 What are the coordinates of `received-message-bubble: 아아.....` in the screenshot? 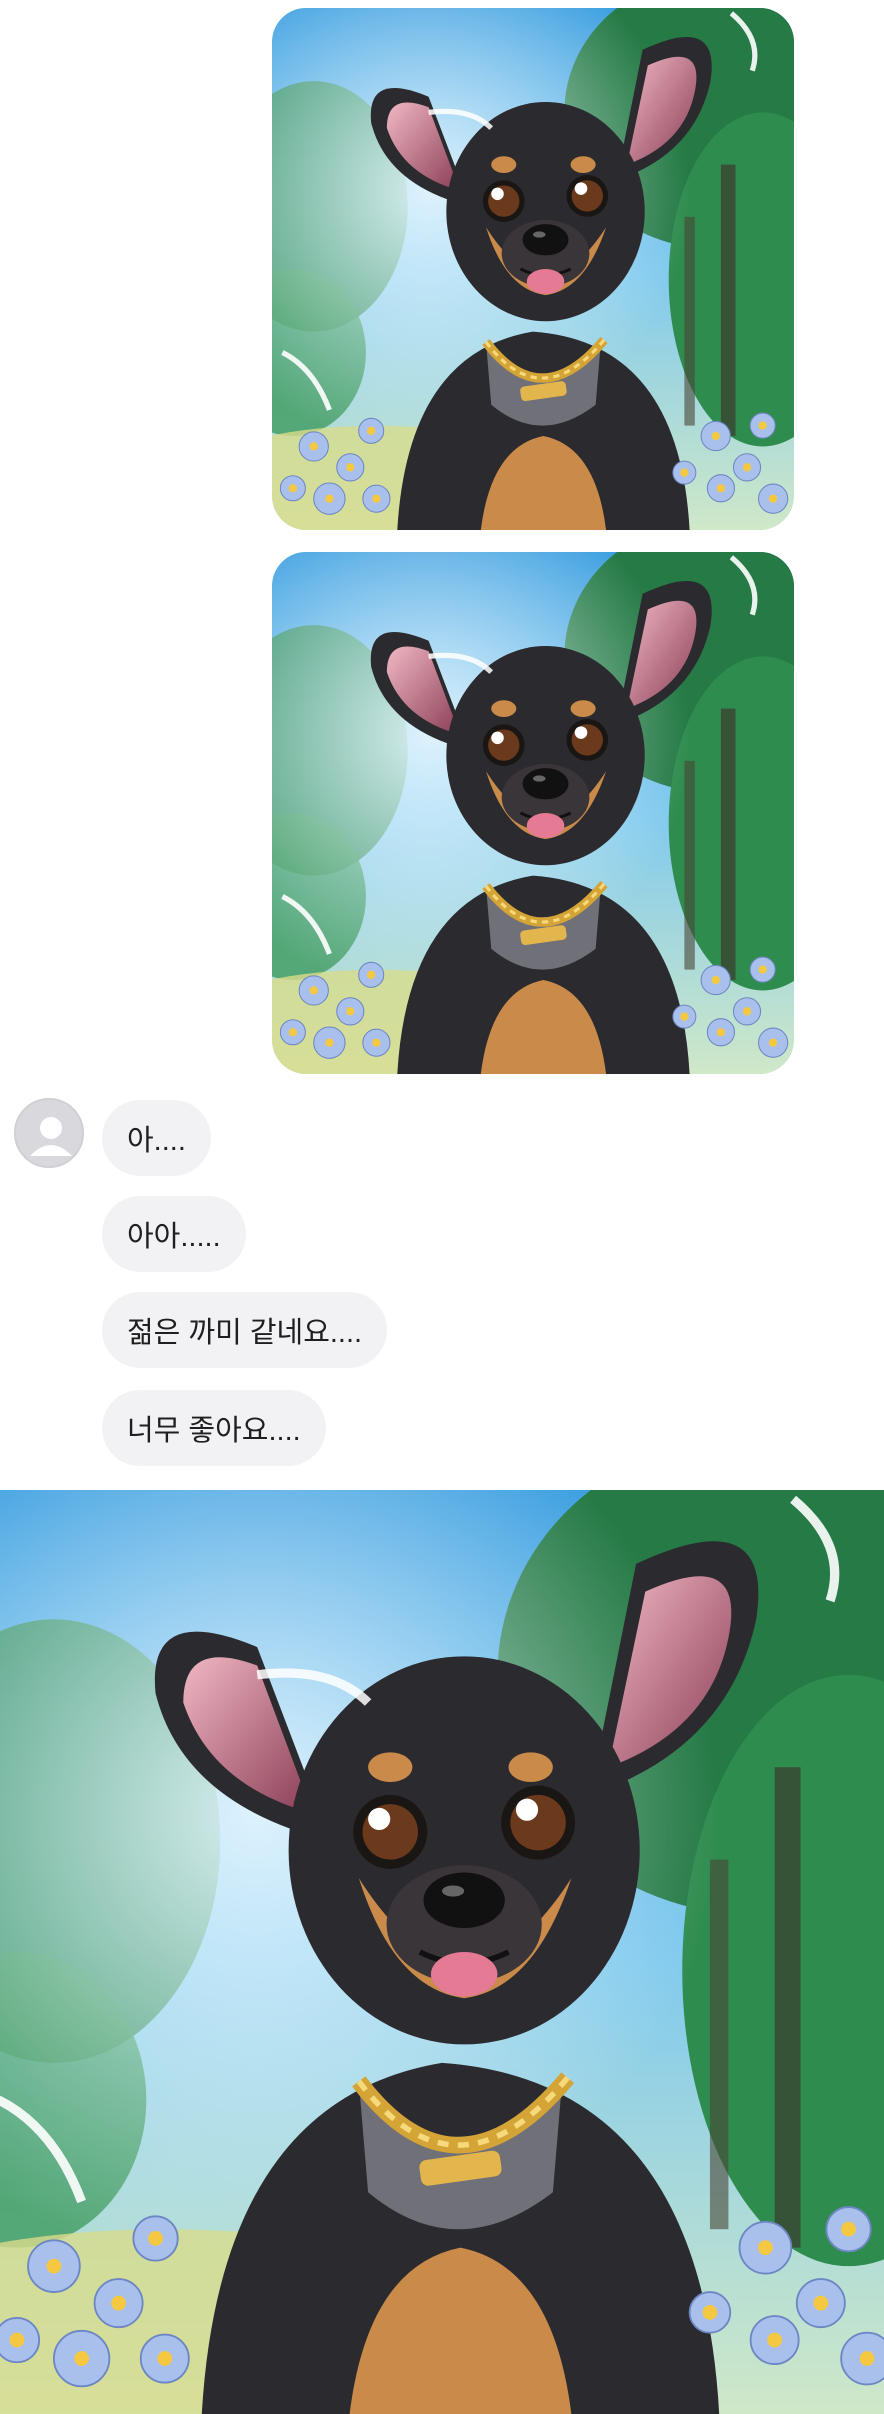 It's located at (174, 1234).